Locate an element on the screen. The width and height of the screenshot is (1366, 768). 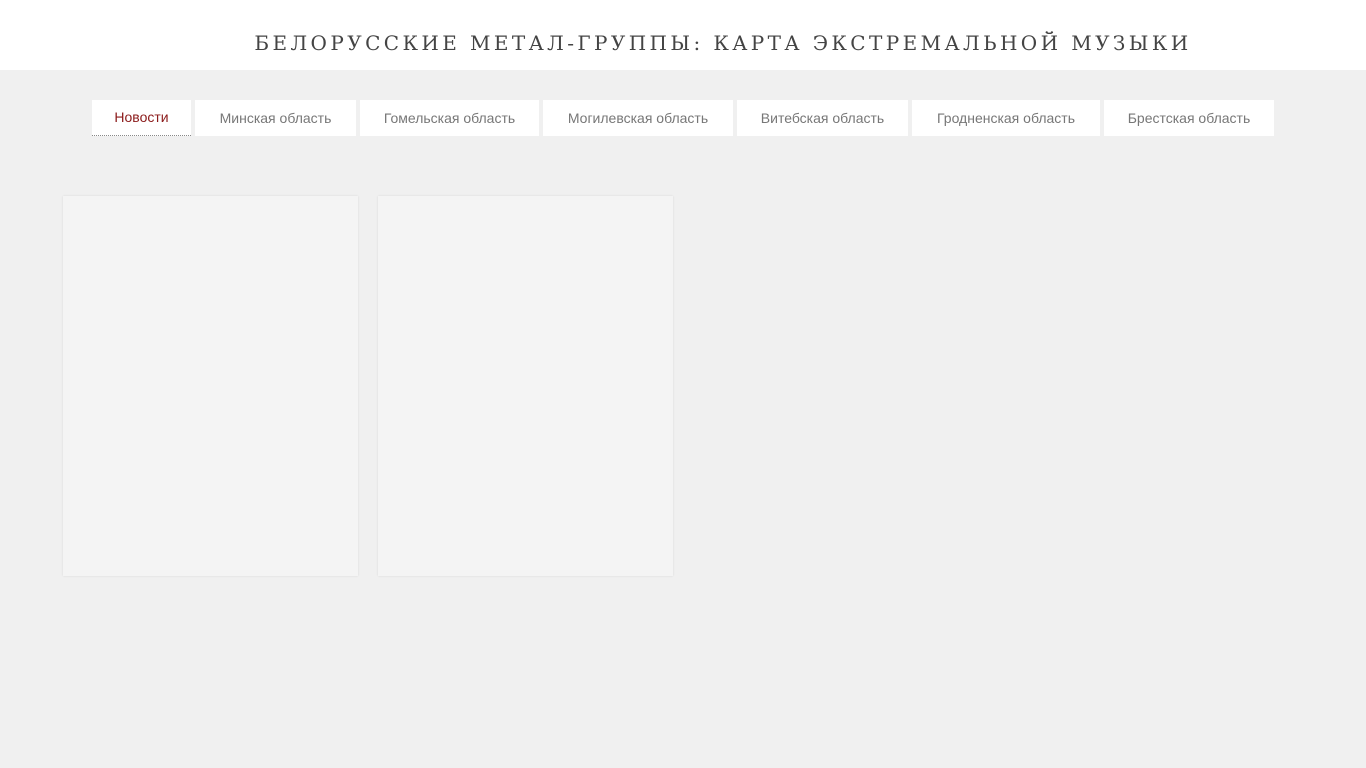
tab-grodno-region: Гродненская область is located at coordinates (1006, 118).